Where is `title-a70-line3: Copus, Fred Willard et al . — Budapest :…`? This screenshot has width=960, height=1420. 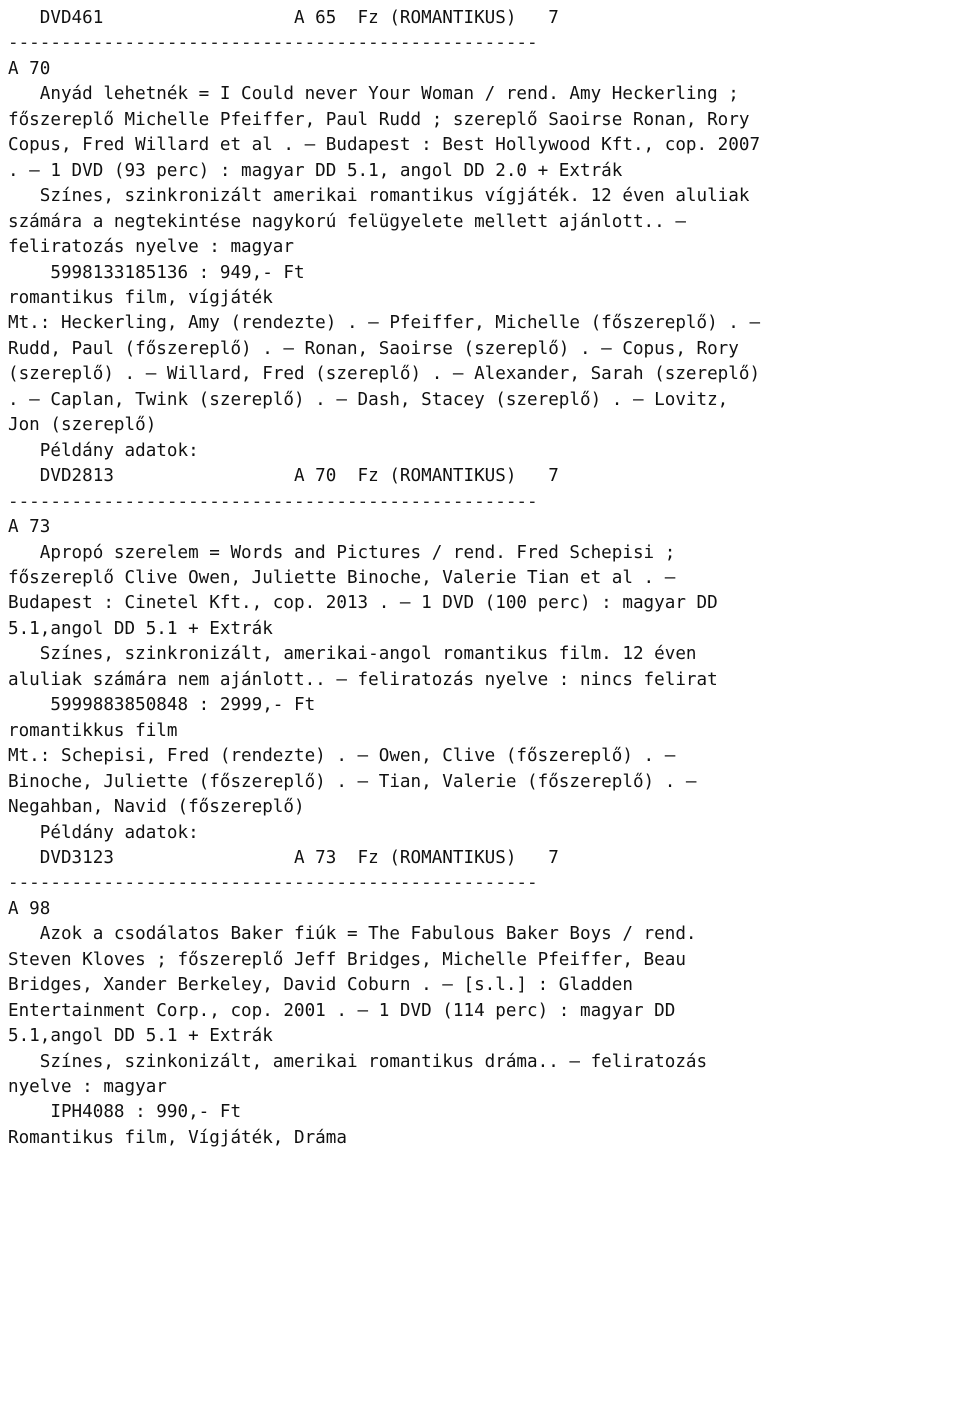
title-a70-line3: Copus, Fred Willard et al . — Budapest :… is located at coordinates (384, 145).